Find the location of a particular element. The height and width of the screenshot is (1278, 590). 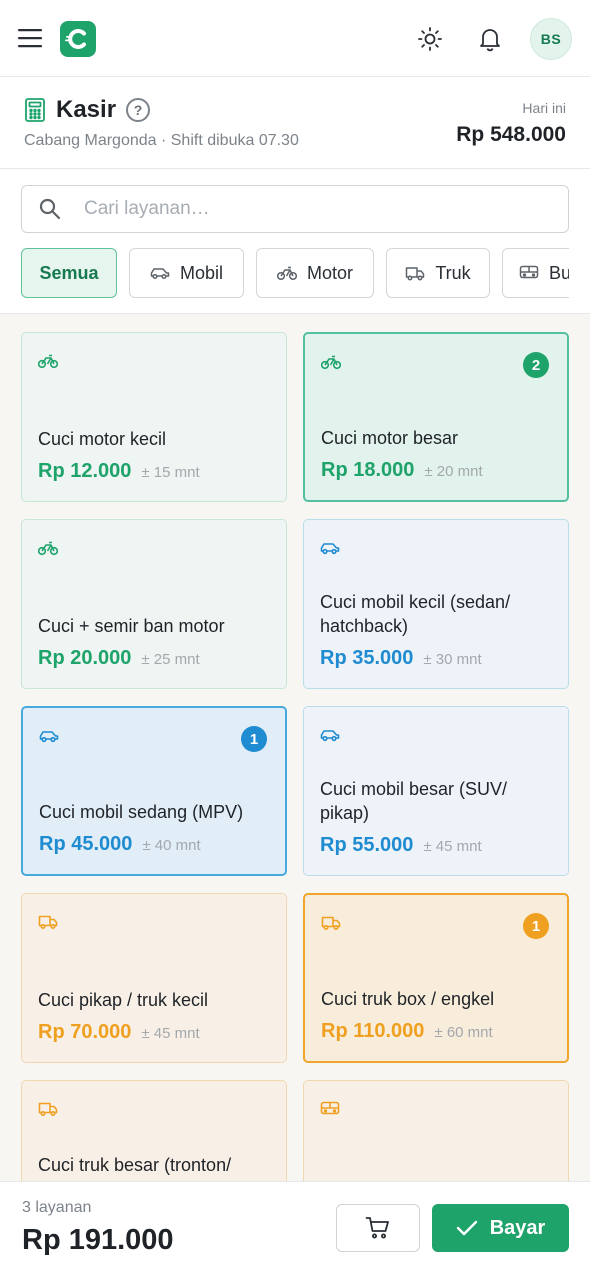

page-title-row: Kasir ? is located at coordinates (87, 110).